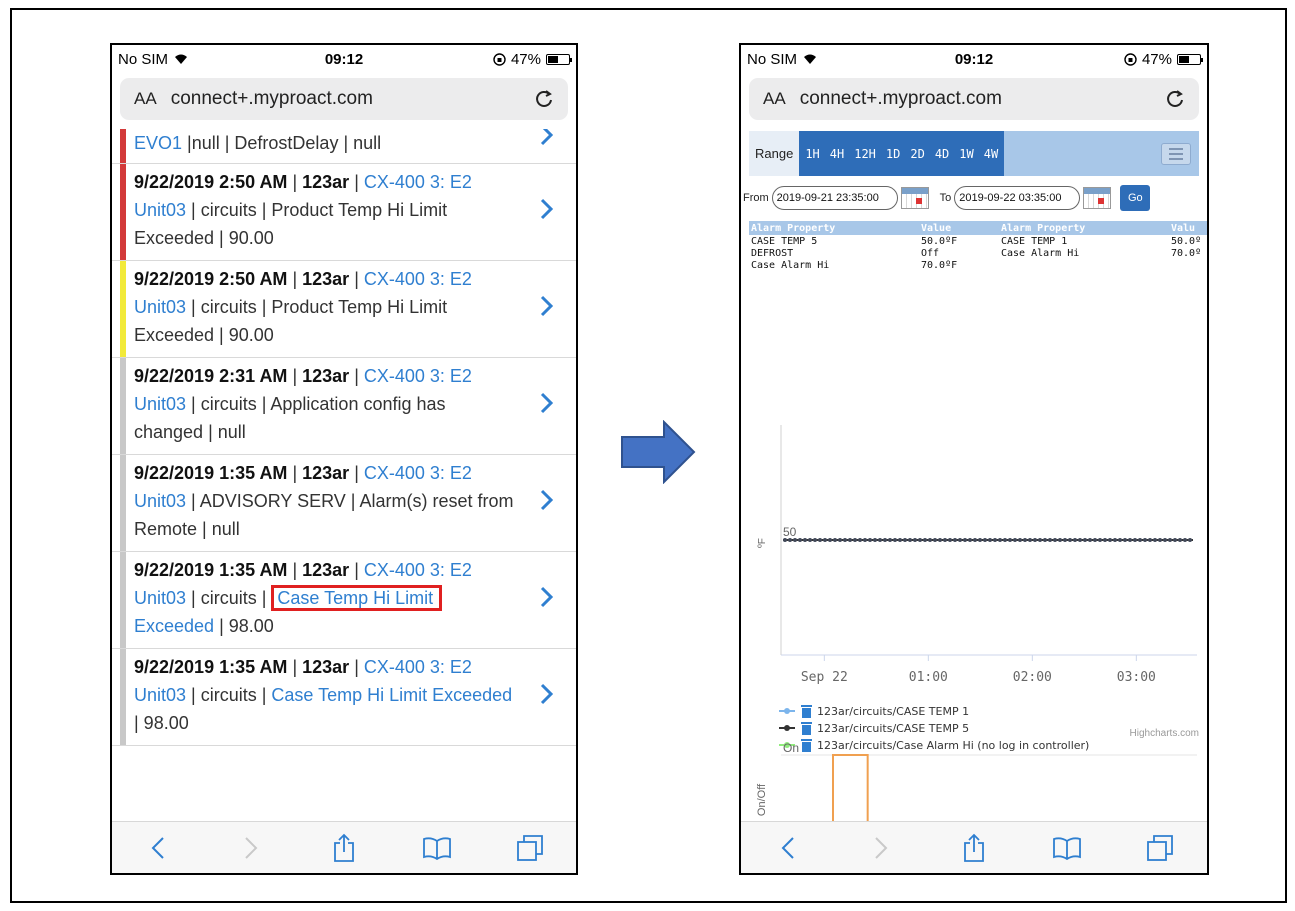  What do you see at coordinates (893, 154) in the screenshot?
I see `range-button-1d: 1D` at bounding box center [893, 154].